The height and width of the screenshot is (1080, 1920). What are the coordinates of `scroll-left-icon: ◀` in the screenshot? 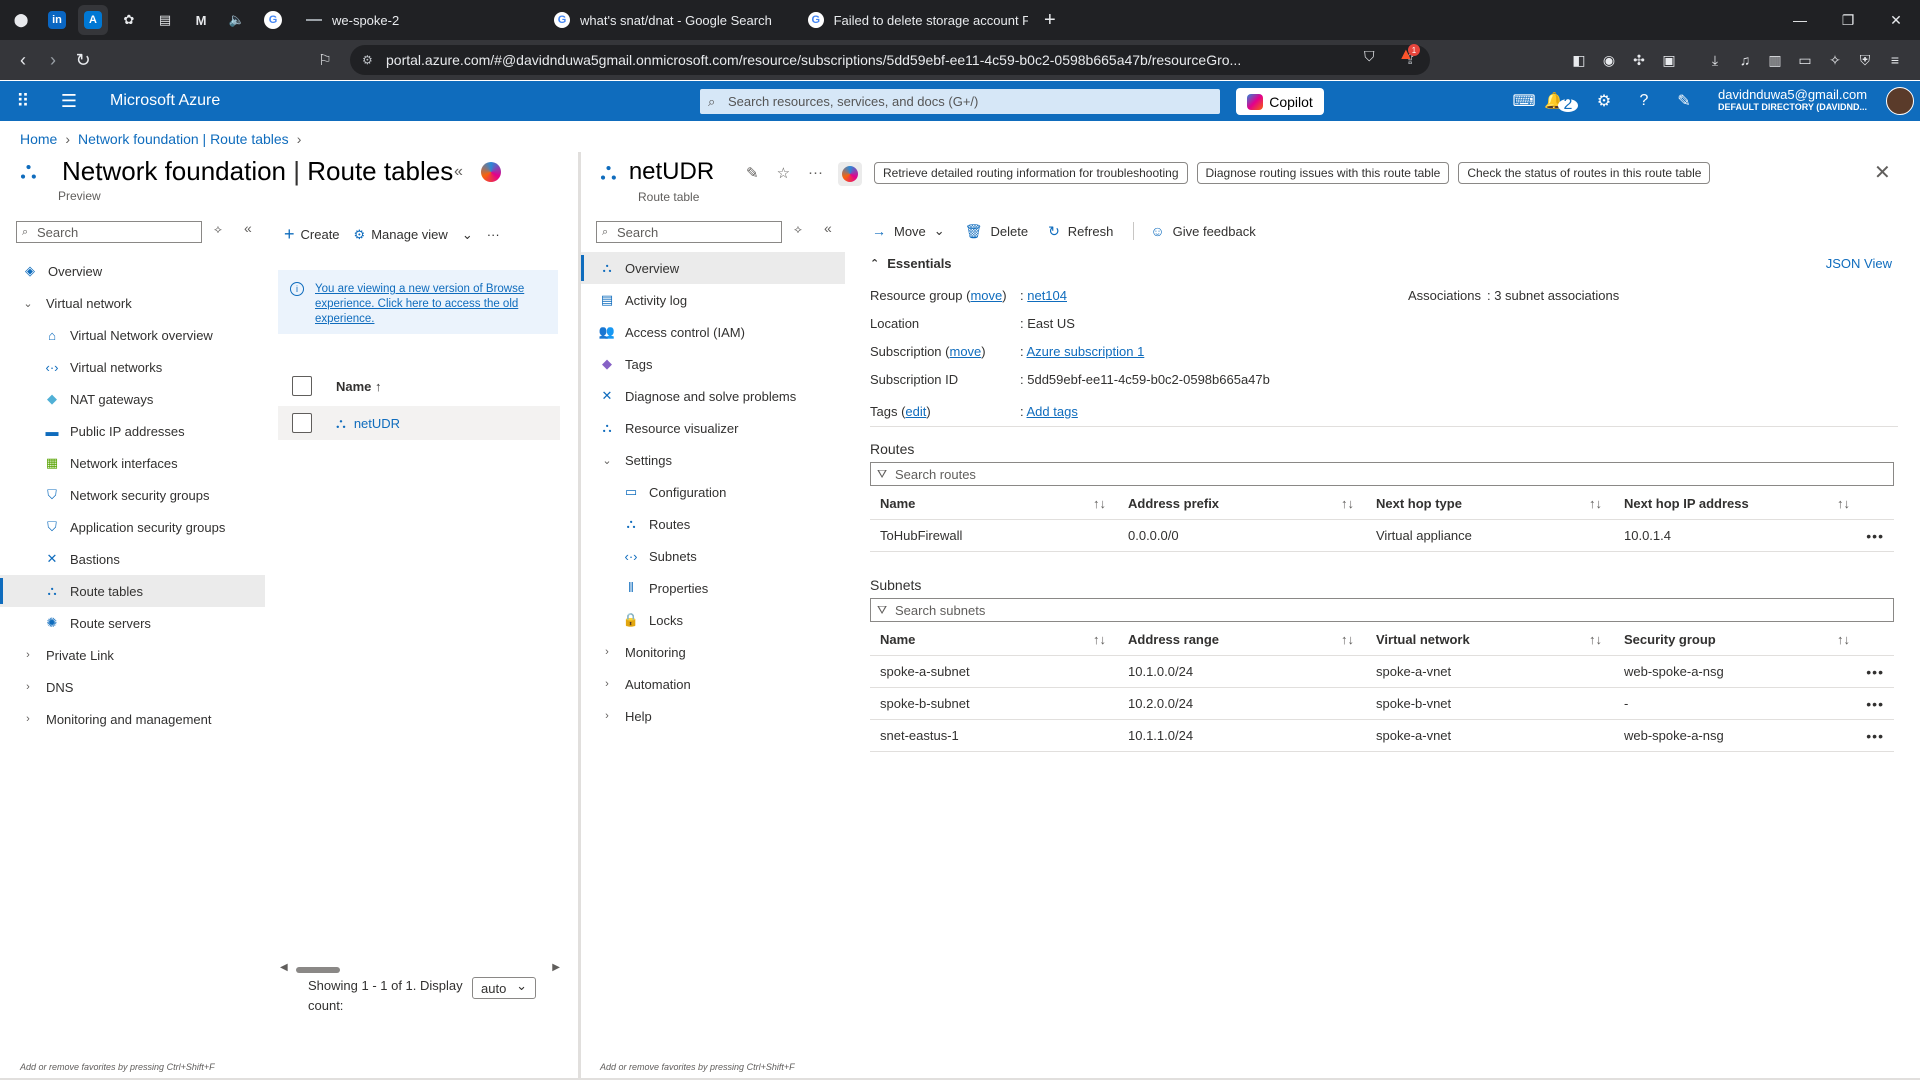 It's located at (284, 967).